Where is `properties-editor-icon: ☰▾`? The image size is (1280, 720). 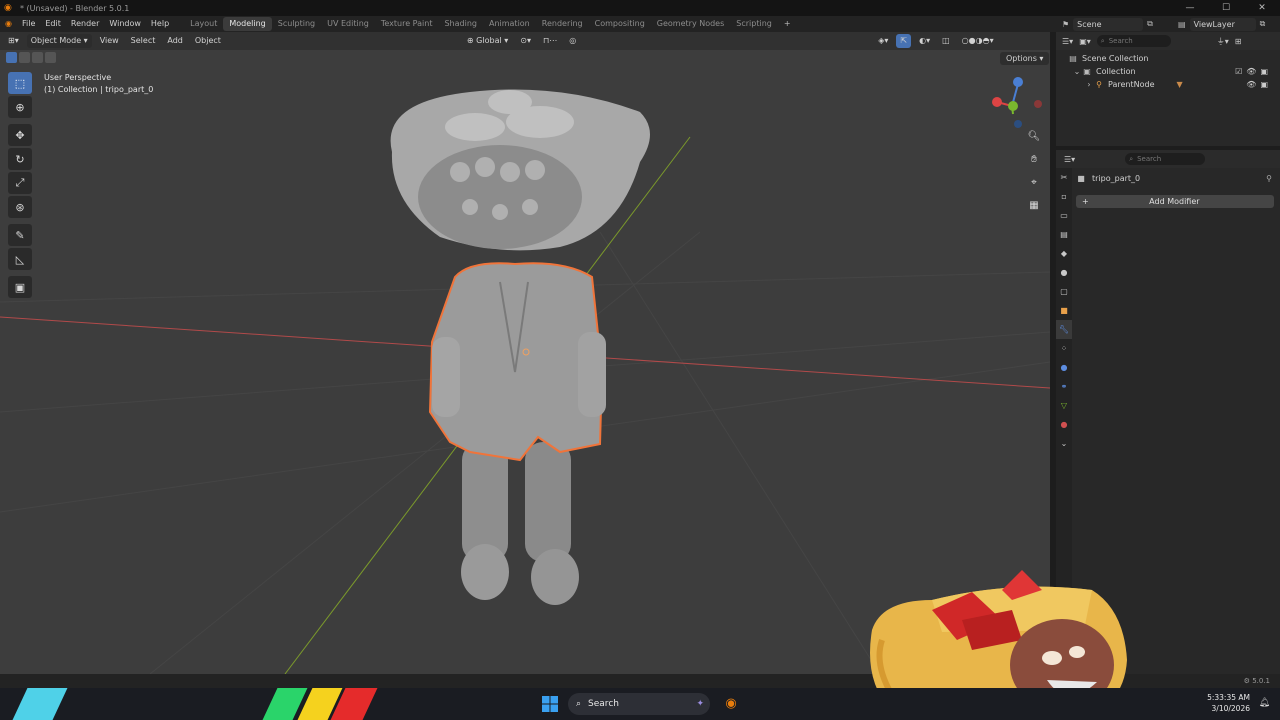
properties-editor-icon: ☰▾ is located at coordinates (1069, 159).